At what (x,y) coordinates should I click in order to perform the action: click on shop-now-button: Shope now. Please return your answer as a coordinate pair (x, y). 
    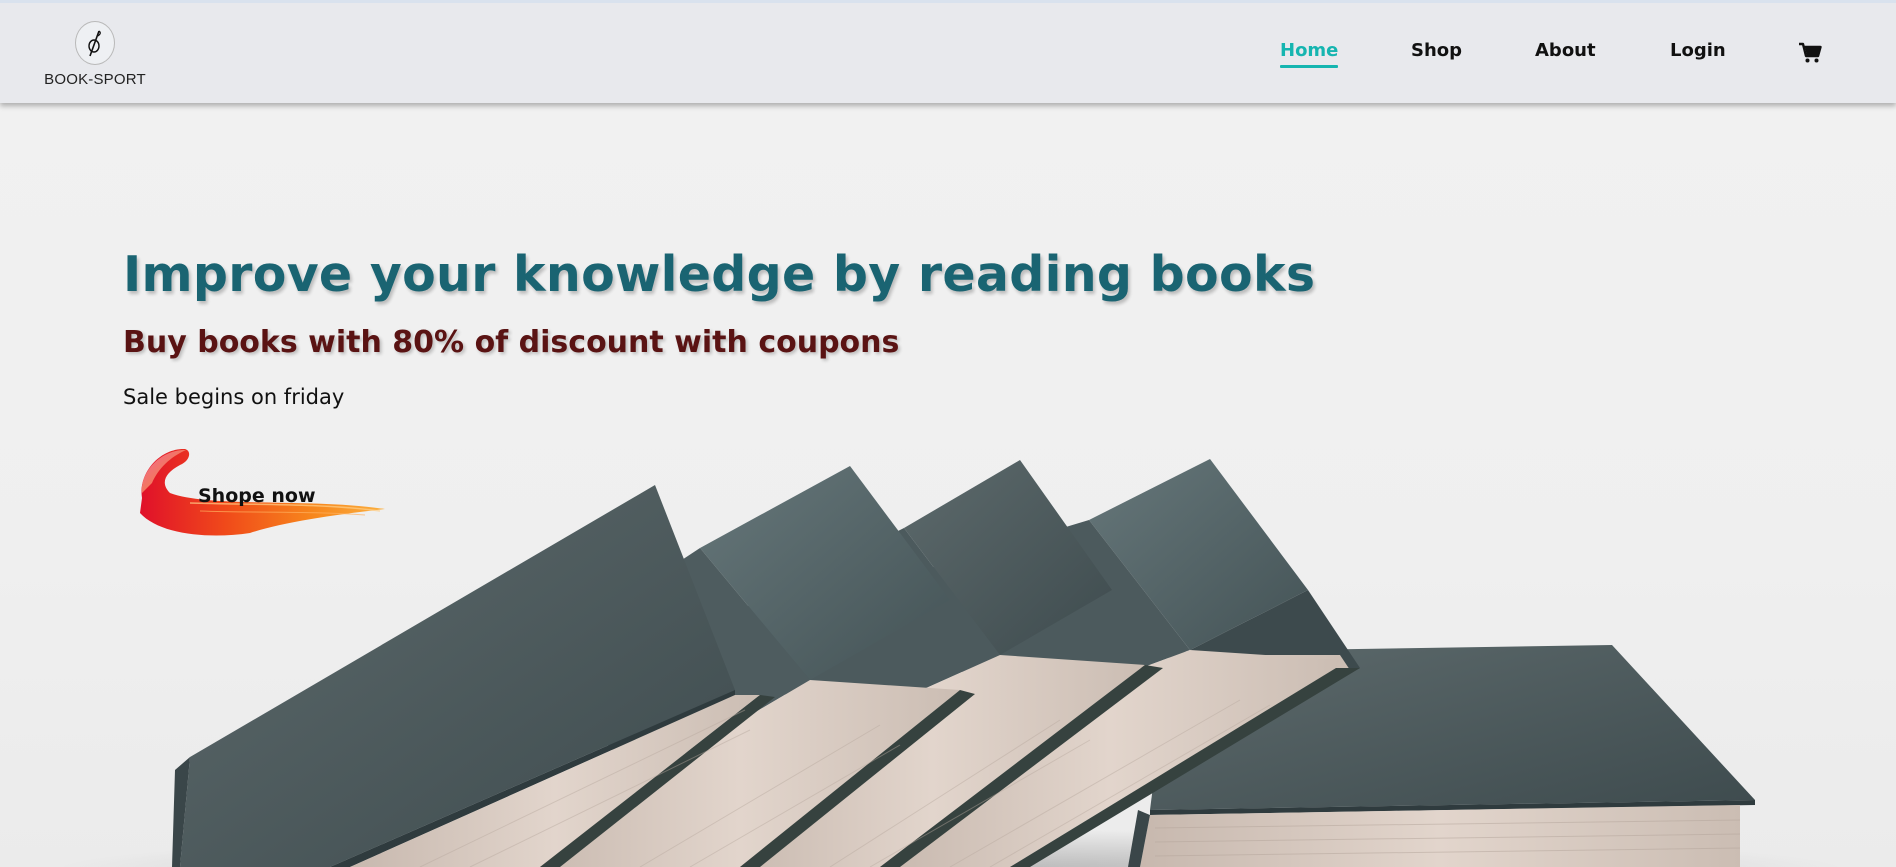
    Looking at the image, I should click on (260, 493).